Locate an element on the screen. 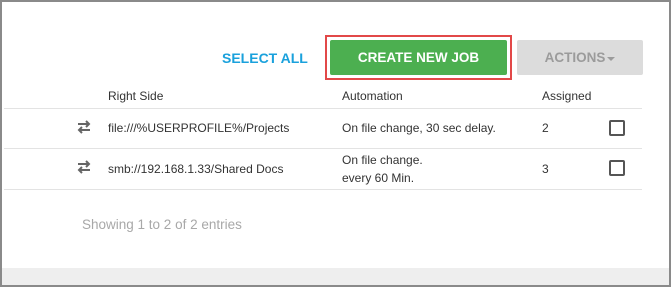  pagination-info: Showing 1 to 2 of 2 entries is located at coordinates (162, 224).